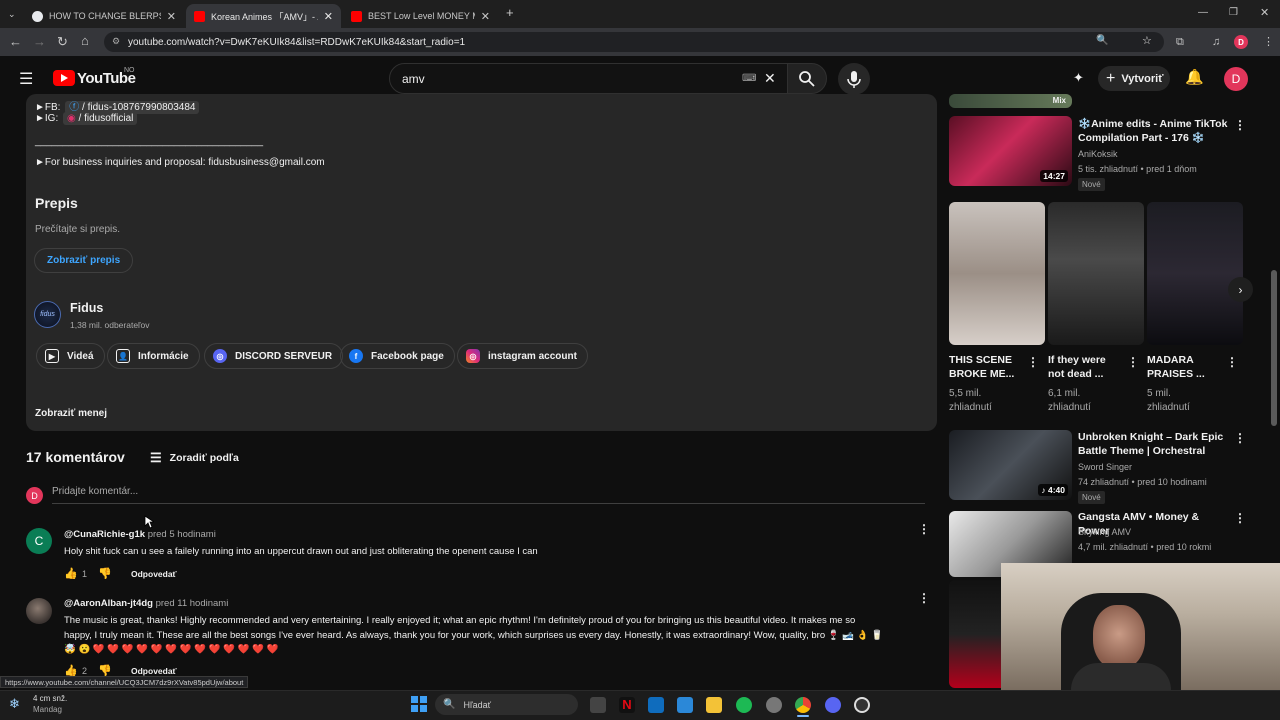 This screenshot has width=1280, height=720. I want to click on video-thumbnail: ♪ 4:40, so click(1010, 465).